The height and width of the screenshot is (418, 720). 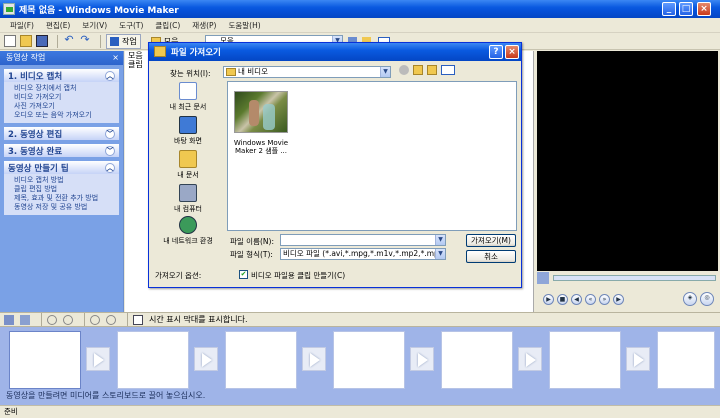 What do you see at coordinates (243, 274) in the screenshot?
I see `create-clips-checkbox: ✔` at bounding box center [243, 274].